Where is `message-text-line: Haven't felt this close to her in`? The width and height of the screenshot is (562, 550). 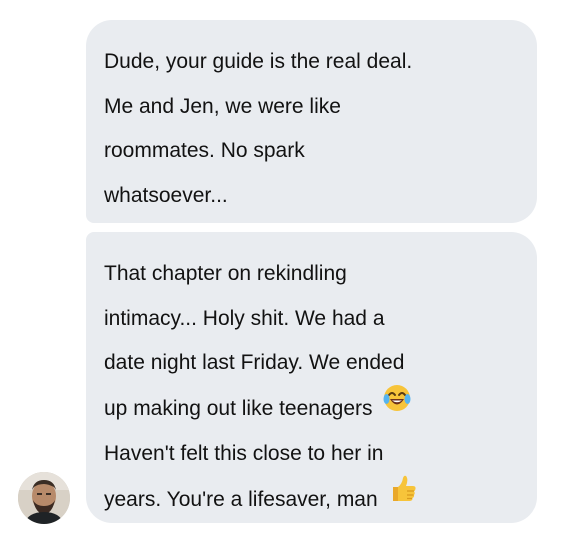
message-text-line: Haven't felt this close to her in is located at coordinates (244, 454).